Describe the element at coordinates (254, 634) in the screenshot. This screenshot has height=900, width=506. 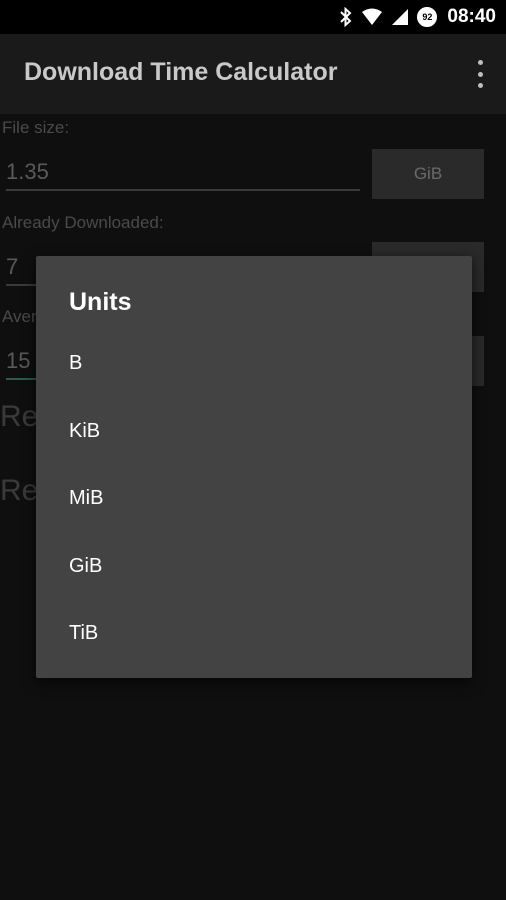
I see `unit-option-tib: TiB` at that location.